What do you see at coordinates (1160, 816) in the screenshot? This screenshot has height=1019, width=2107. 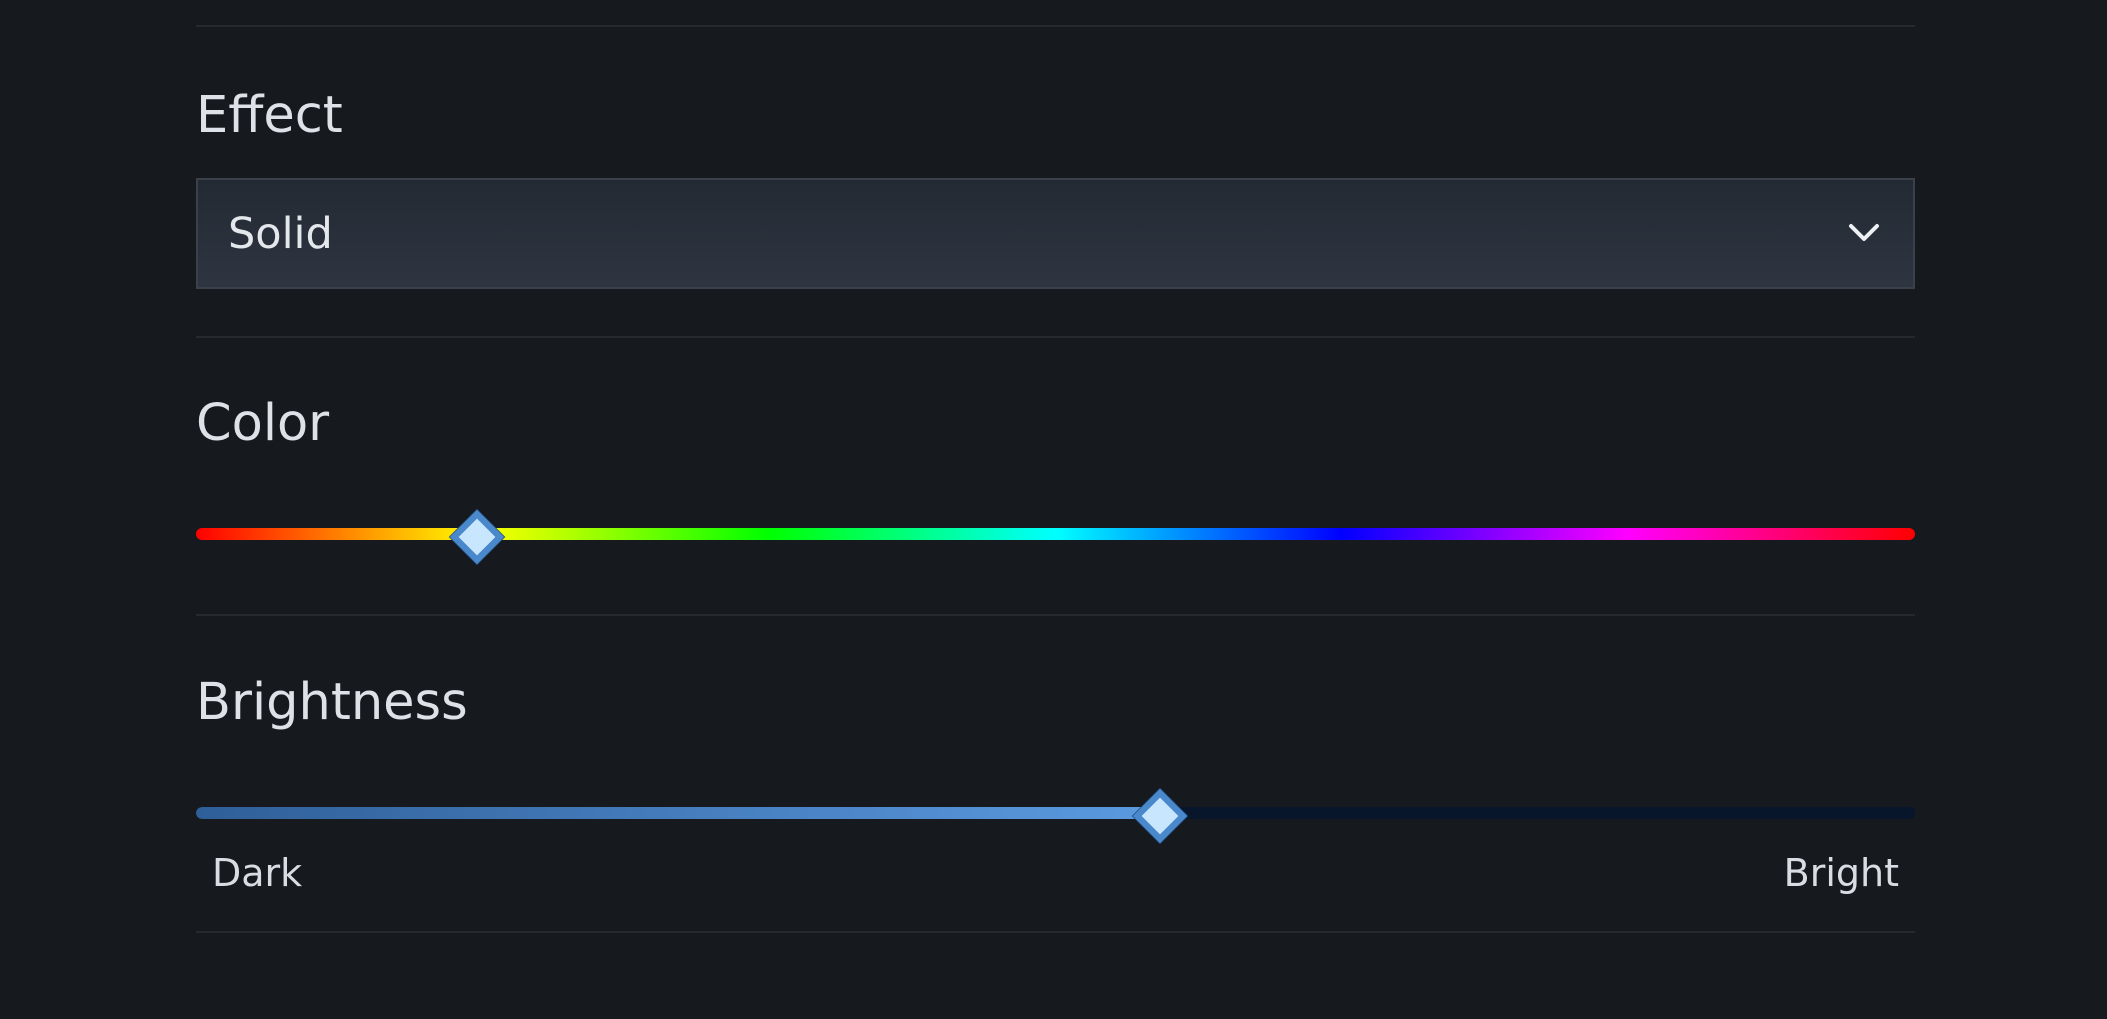 I see `brightness-slider-thumb` at bounding box center [1160, 816].